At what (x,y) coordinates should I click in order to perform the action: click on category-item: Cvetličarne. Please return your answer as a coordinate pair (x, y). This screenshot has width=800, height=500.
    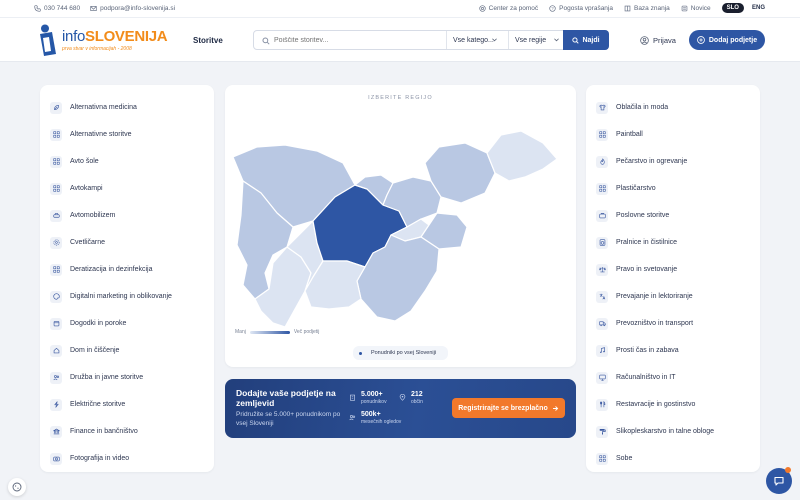
    Looking at the image, I should click on (111, 242).